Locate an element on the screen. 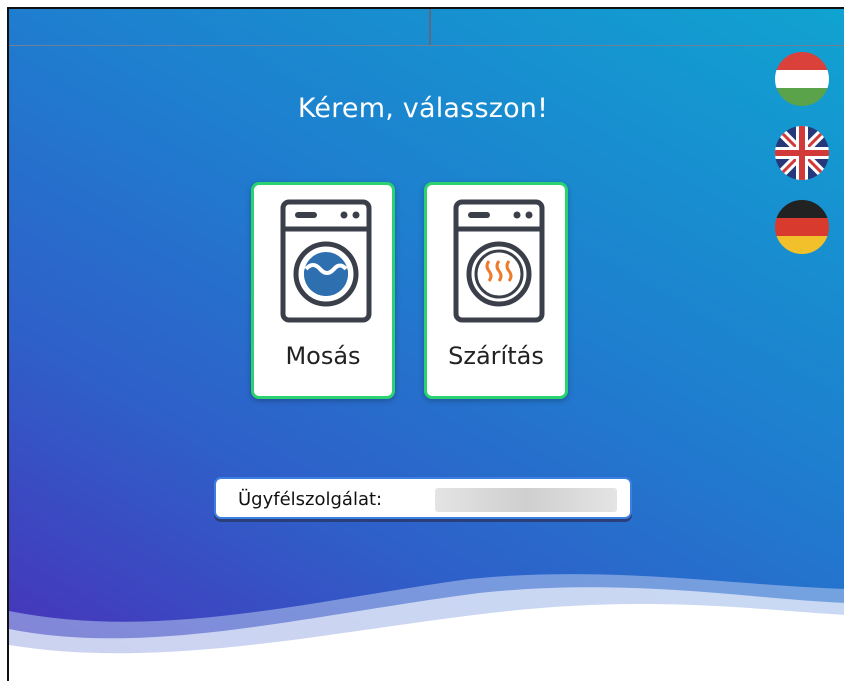 This screenshot has width=844, height=681. washing-option-label: Mosás is located at coordinates (323, 356).